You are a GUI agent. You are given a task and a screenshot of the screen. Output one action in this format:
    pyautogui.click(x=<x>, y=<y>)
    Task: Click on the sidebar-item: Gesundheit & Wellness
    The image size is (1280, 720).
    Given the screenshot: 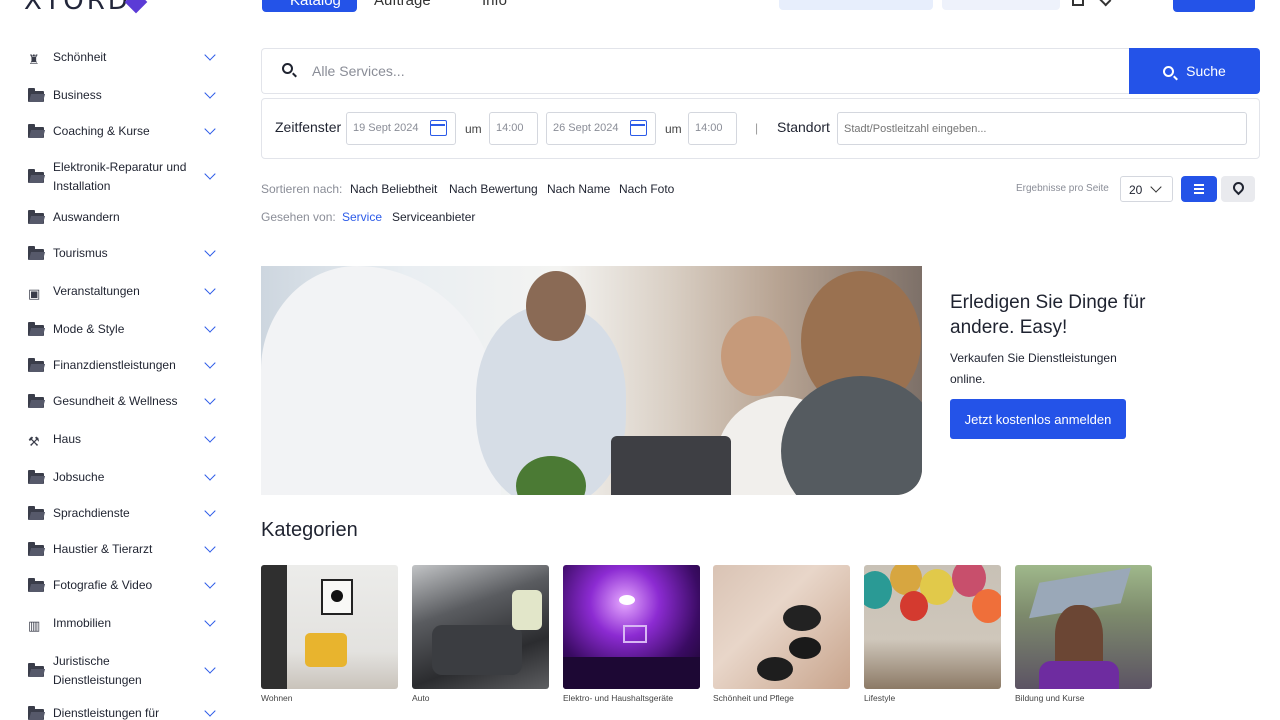 What is the action you would take?
    pyautogui.click(x=122, y=401)
    